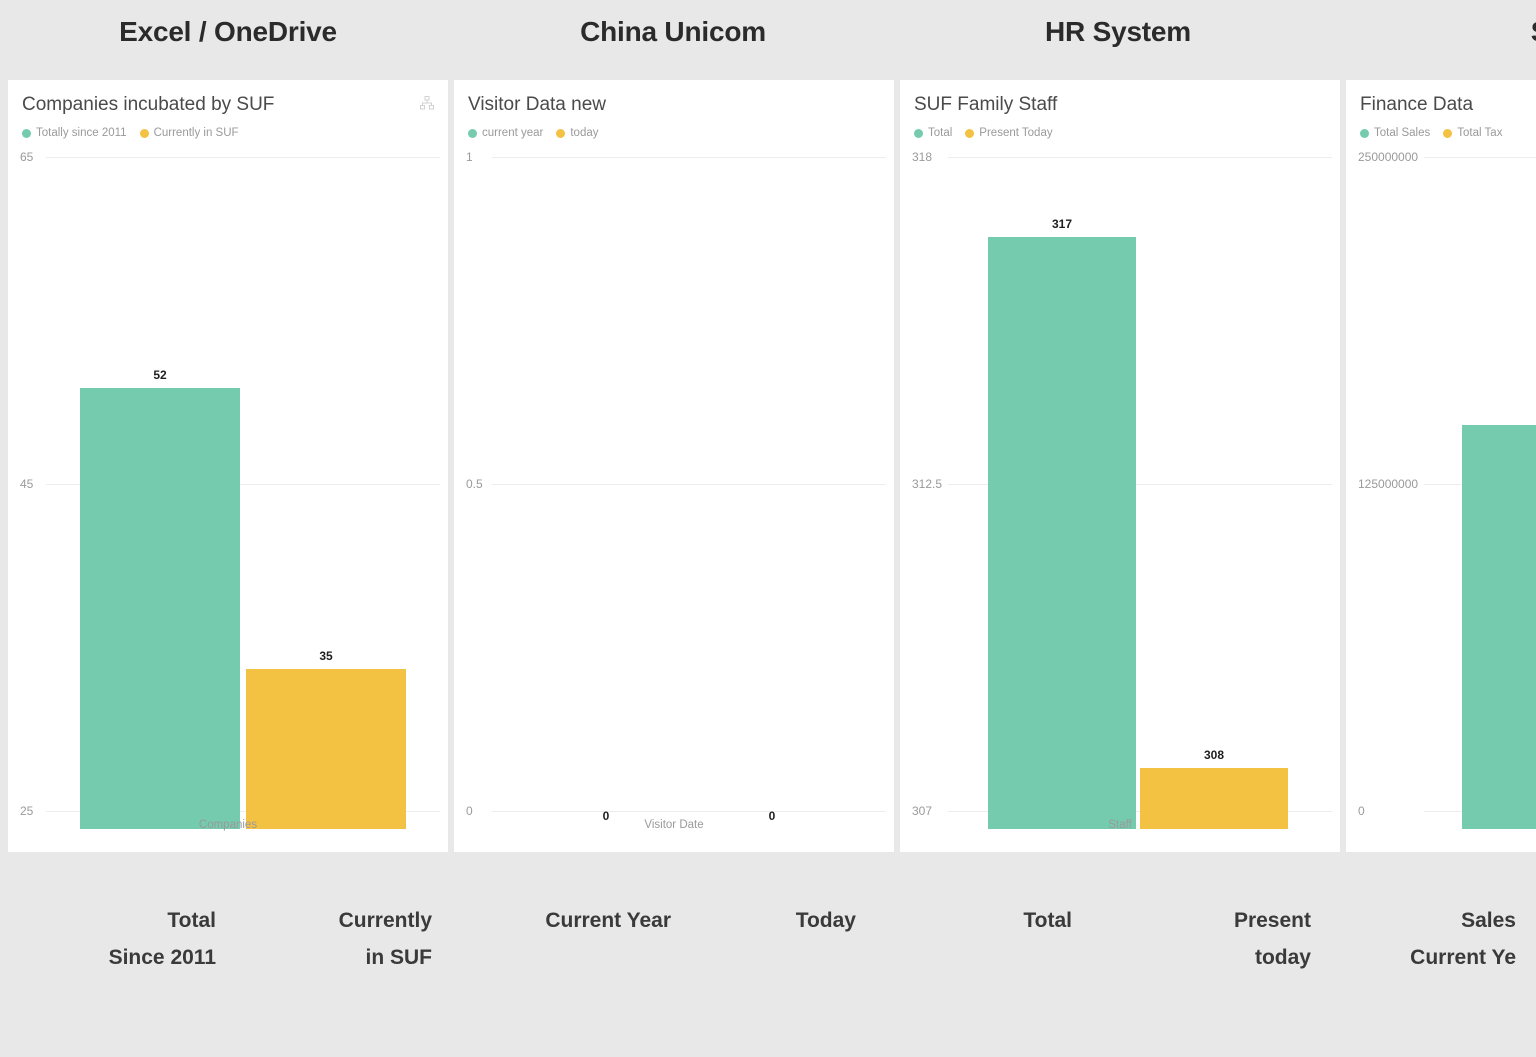 The width and height of the screenshot is (1536, 1057). I want to click on bar-caption: Total Since 2011, so click(162, 939).